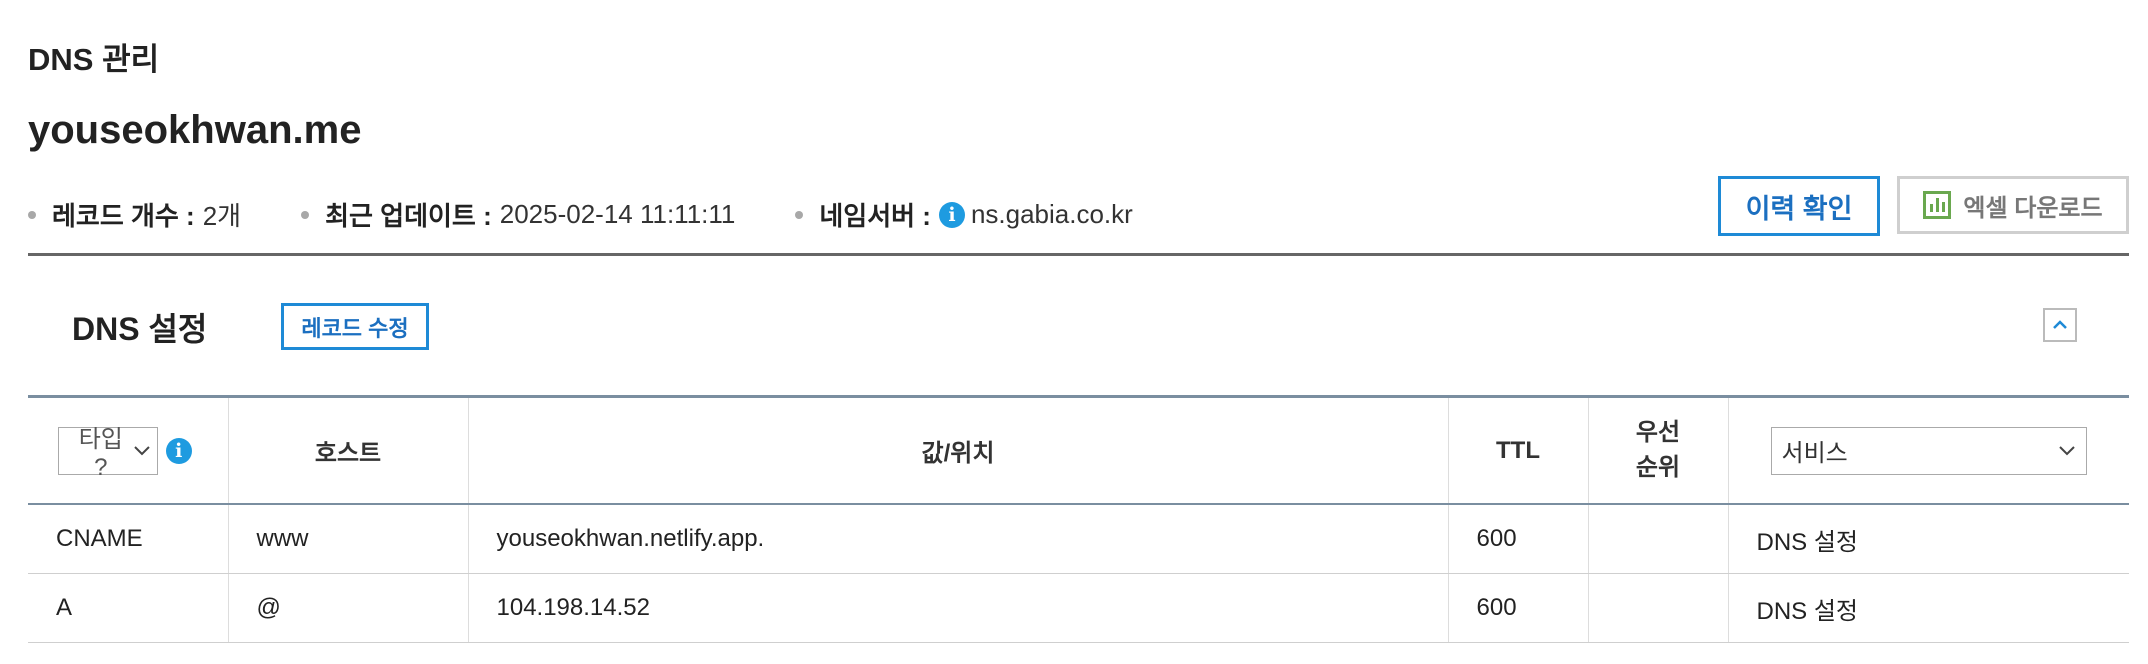 The image size is (2148, 664). I want to click on service-filter-value: 서비스, so click(1814, 453).